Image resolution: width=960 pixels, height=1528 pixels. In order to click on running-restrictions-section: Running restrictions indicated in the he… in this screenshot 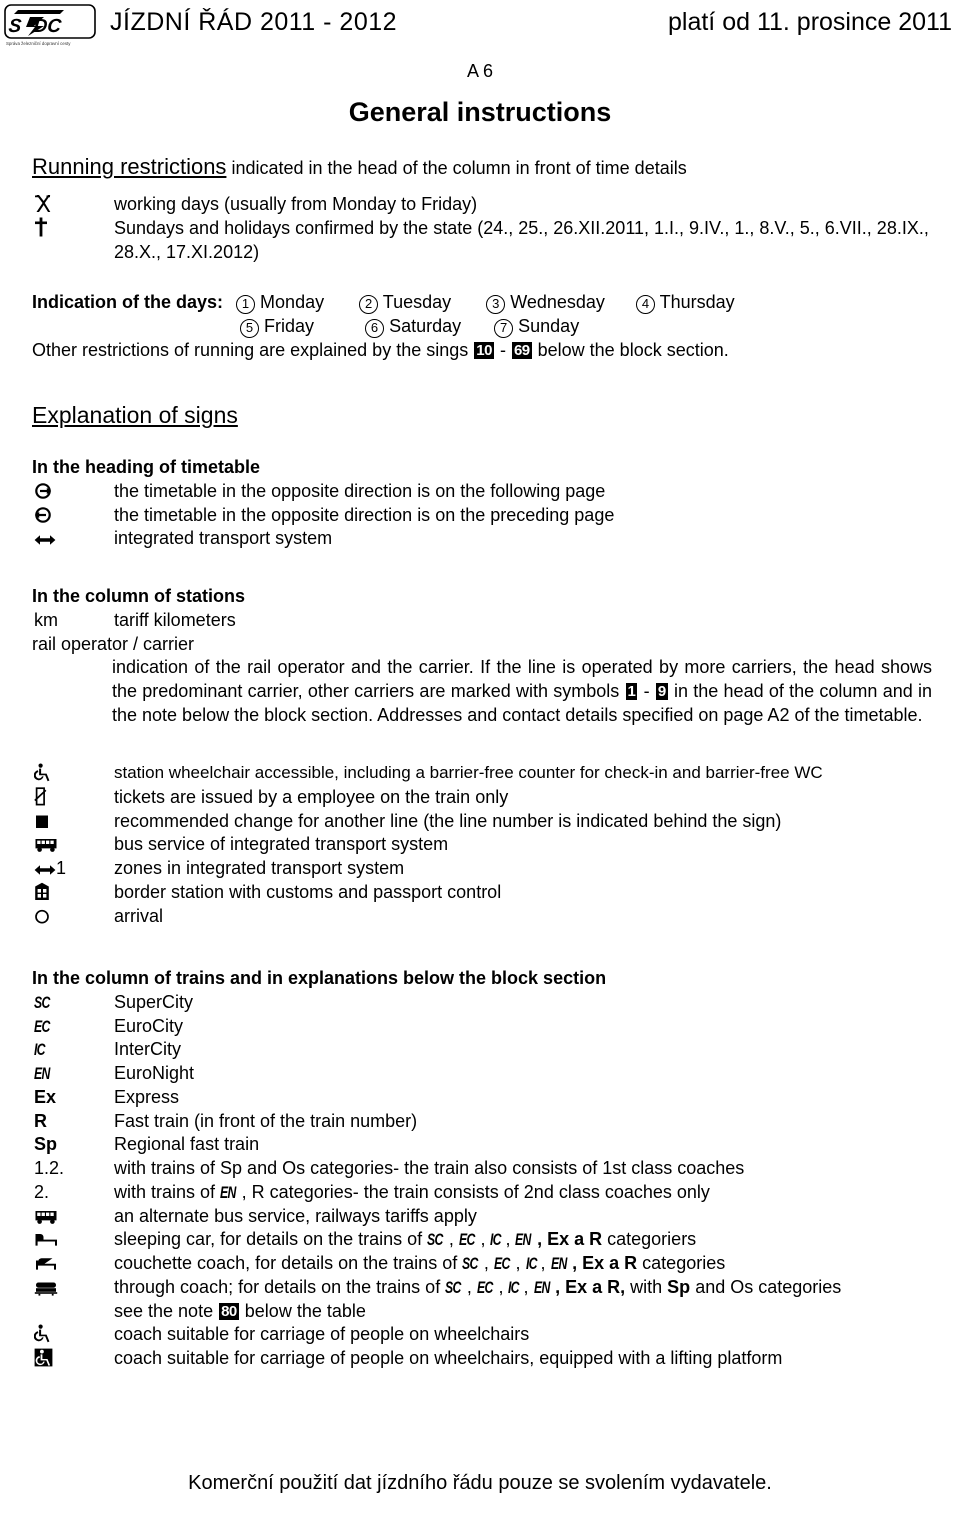, I will do `click(482, 166)`.